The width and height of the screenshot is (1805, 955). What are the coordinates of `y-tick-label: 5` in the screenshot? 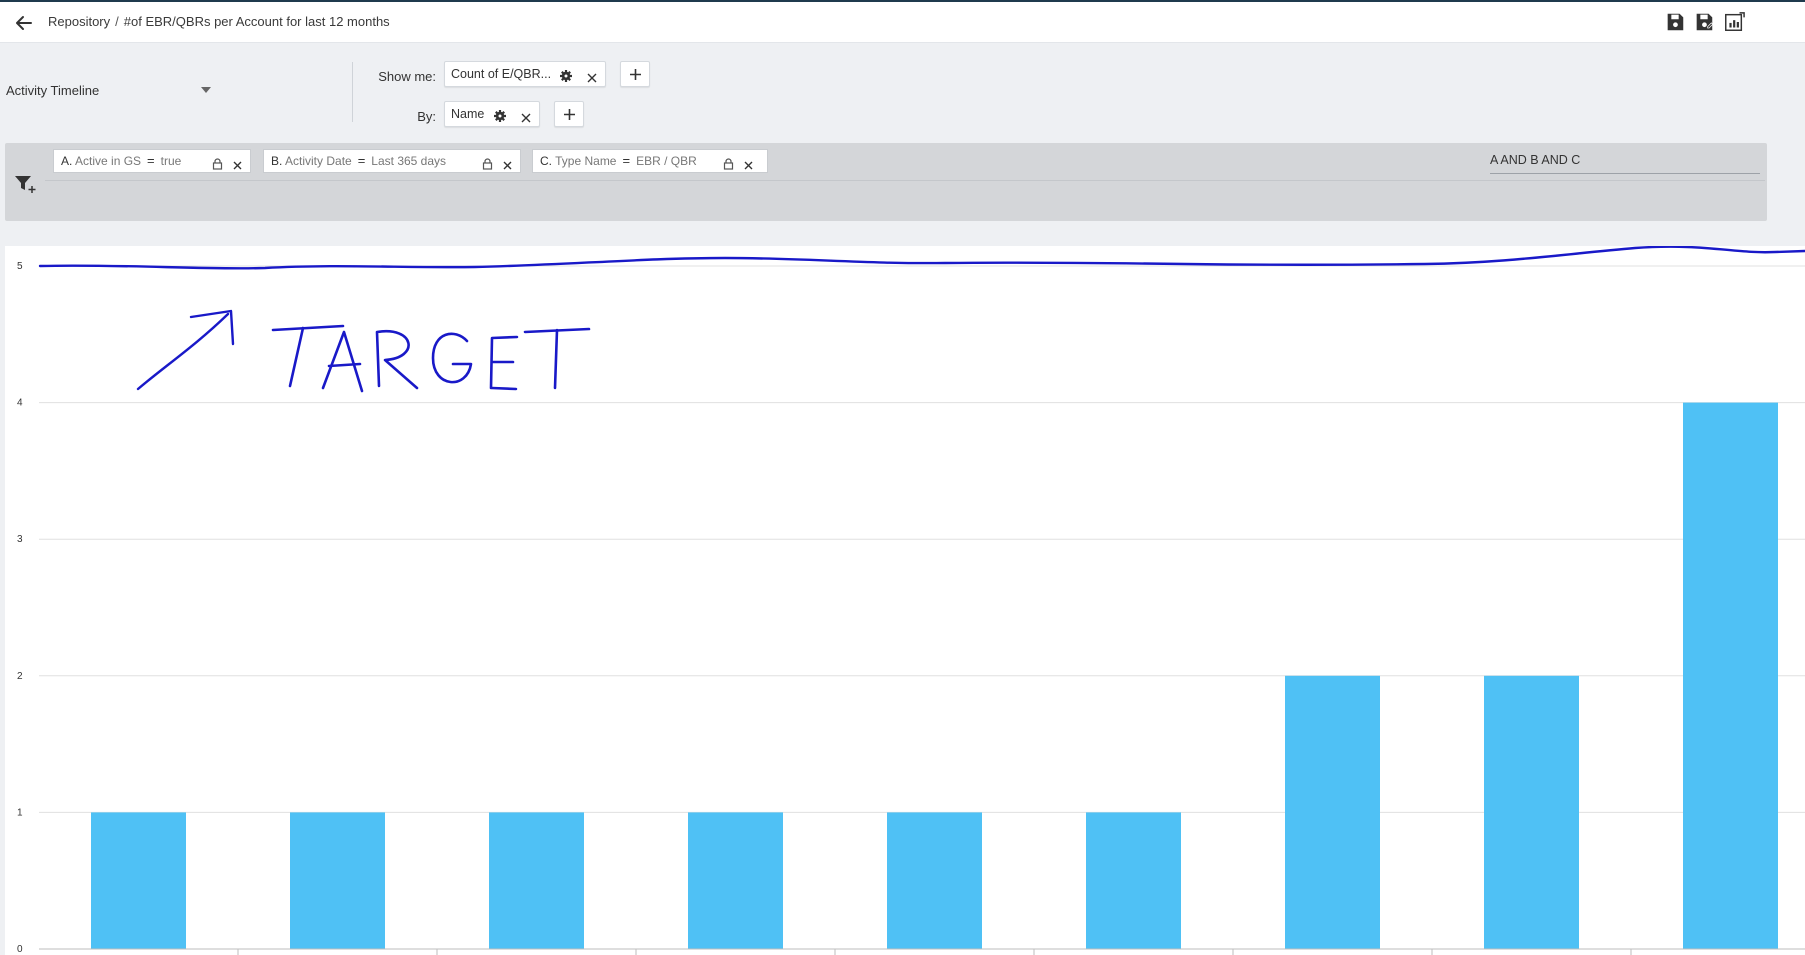 It's located at (20, 266).